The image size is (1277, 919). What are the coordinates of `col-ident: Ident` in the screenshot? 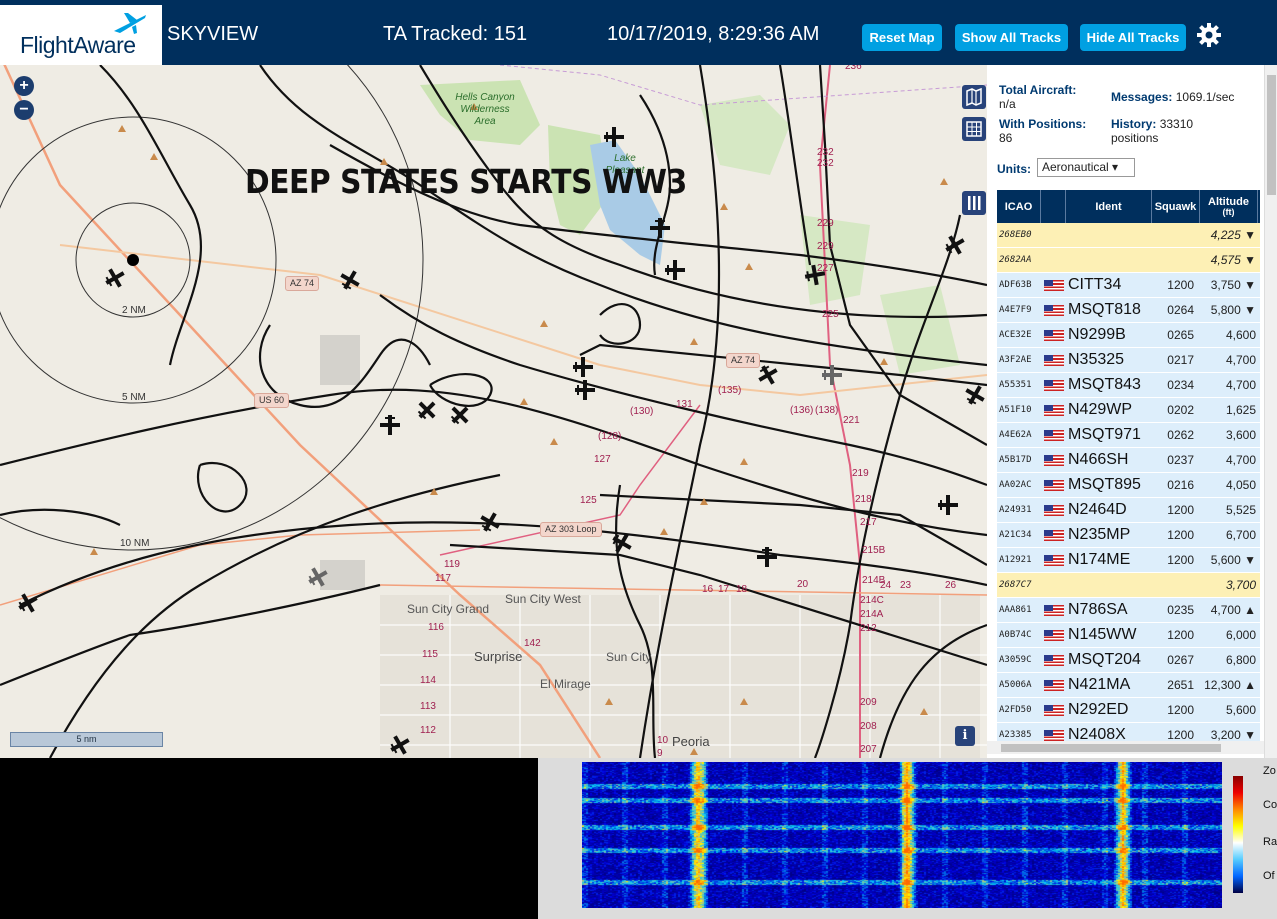 It's located at (1109, 206).